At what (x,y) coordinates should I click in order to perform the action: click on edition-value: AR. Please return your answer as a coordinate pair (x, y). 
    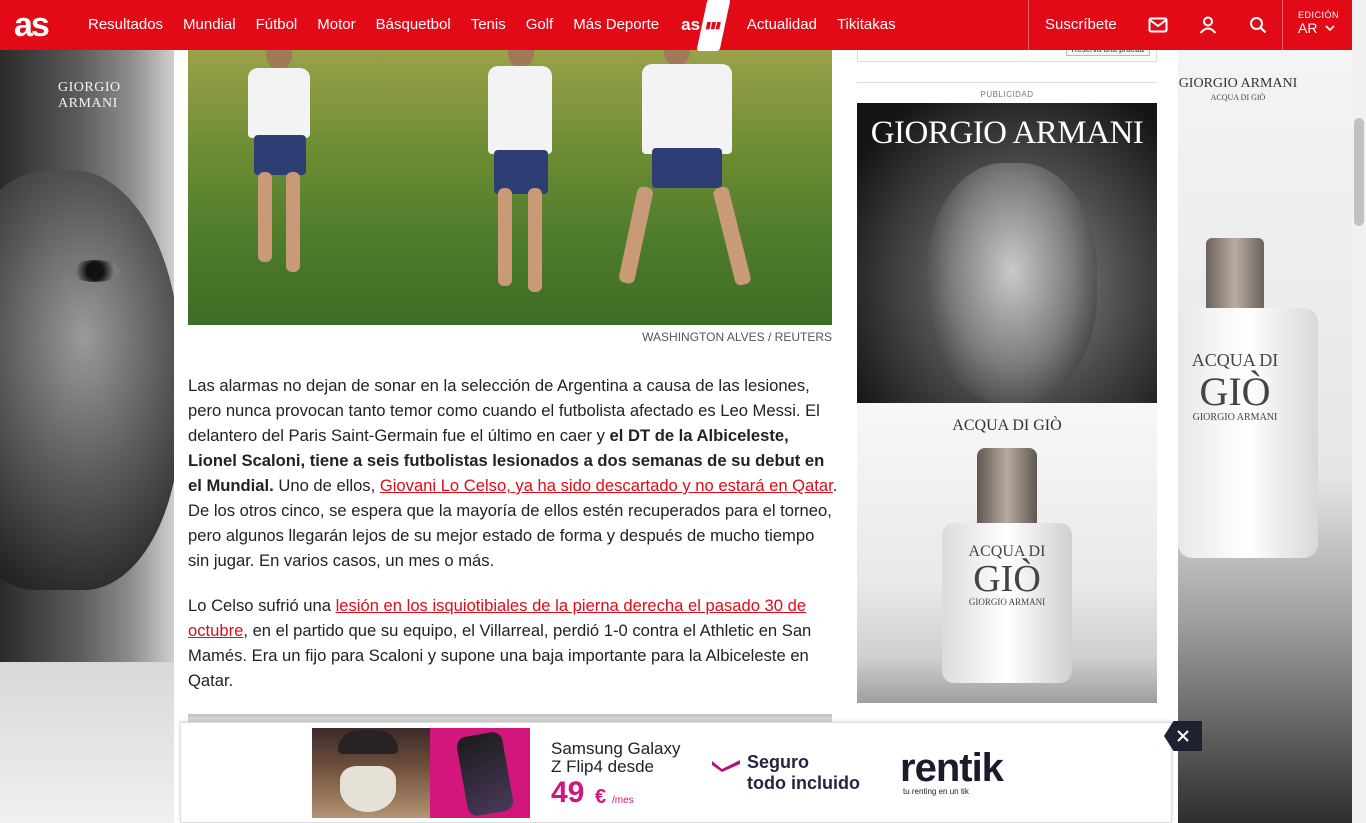
    Looking at the image, I should click on (1325, 28).